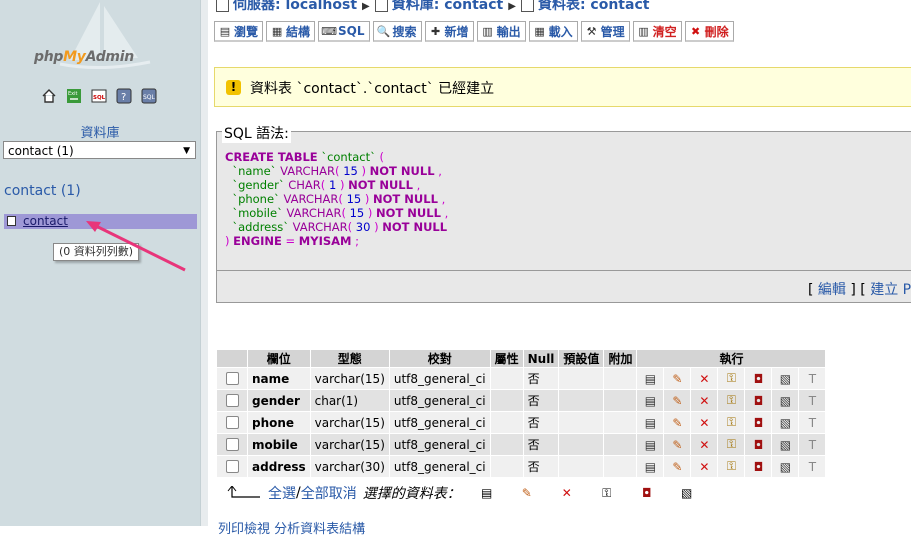 The image size is (911, 537). I want to click on tab-export: ▥ 輸出, so click(501, 31).